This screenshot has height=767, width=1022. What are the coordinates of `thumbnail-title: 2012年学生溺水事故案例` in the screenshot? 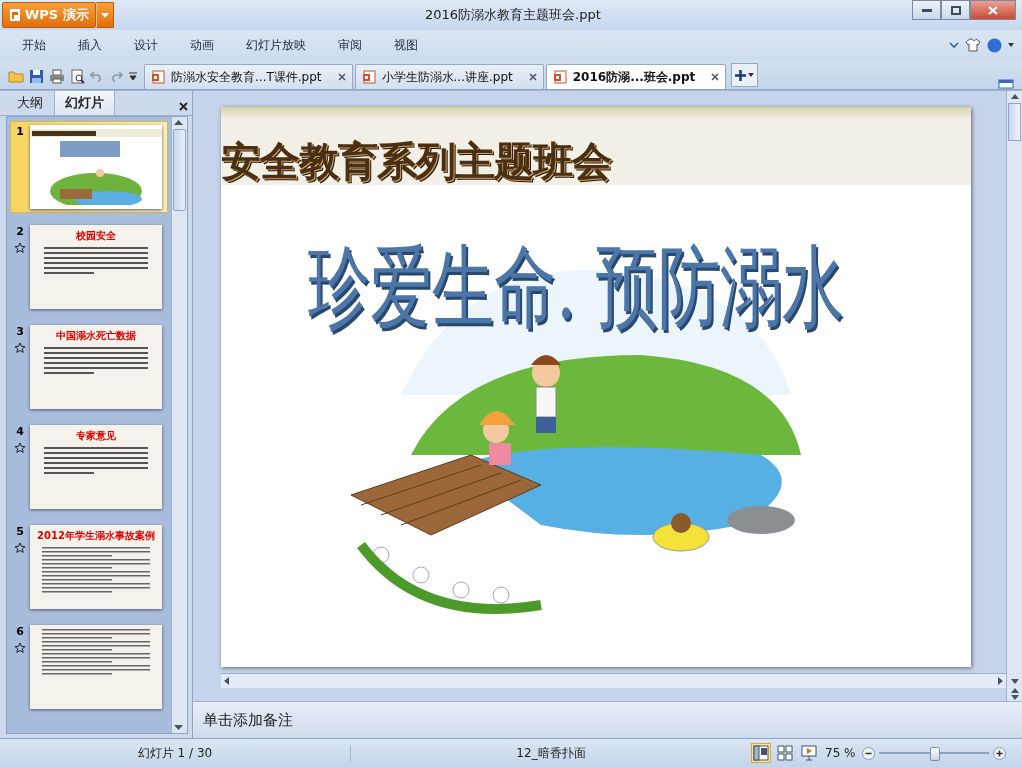 It's located at (96, 536).